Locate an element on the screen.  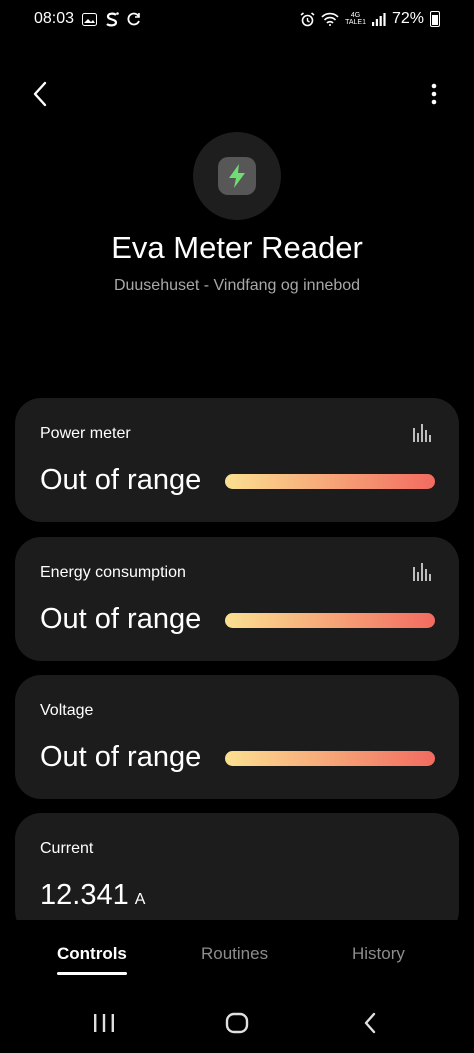
smartthings-icon is located at coordinates (112, 19).